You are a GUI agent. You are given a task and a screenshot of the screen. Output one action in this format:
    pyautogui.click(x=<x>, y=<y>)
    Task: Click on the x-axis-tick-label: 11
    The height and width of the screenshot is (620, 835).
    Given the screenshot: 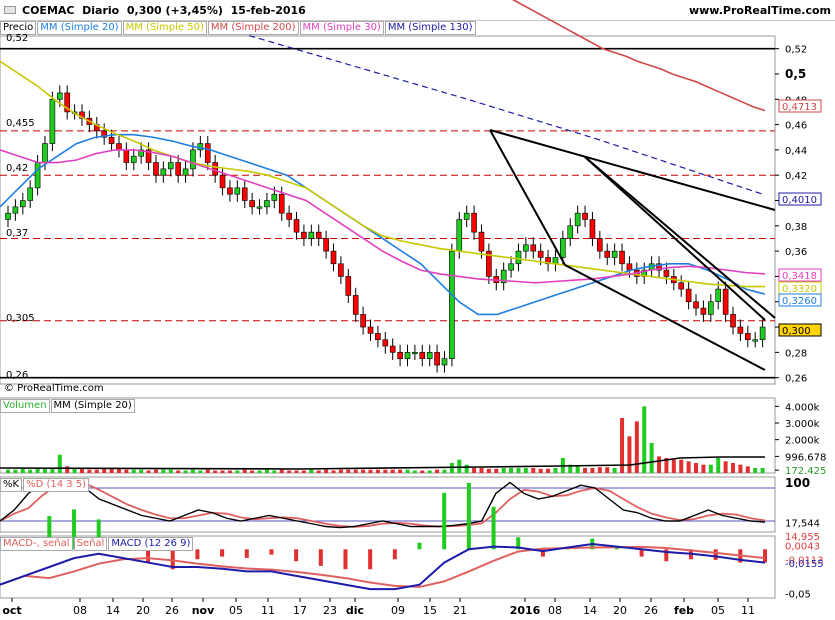 What is the action you would take?
    pyautogui.click(x=748, y=610)
    